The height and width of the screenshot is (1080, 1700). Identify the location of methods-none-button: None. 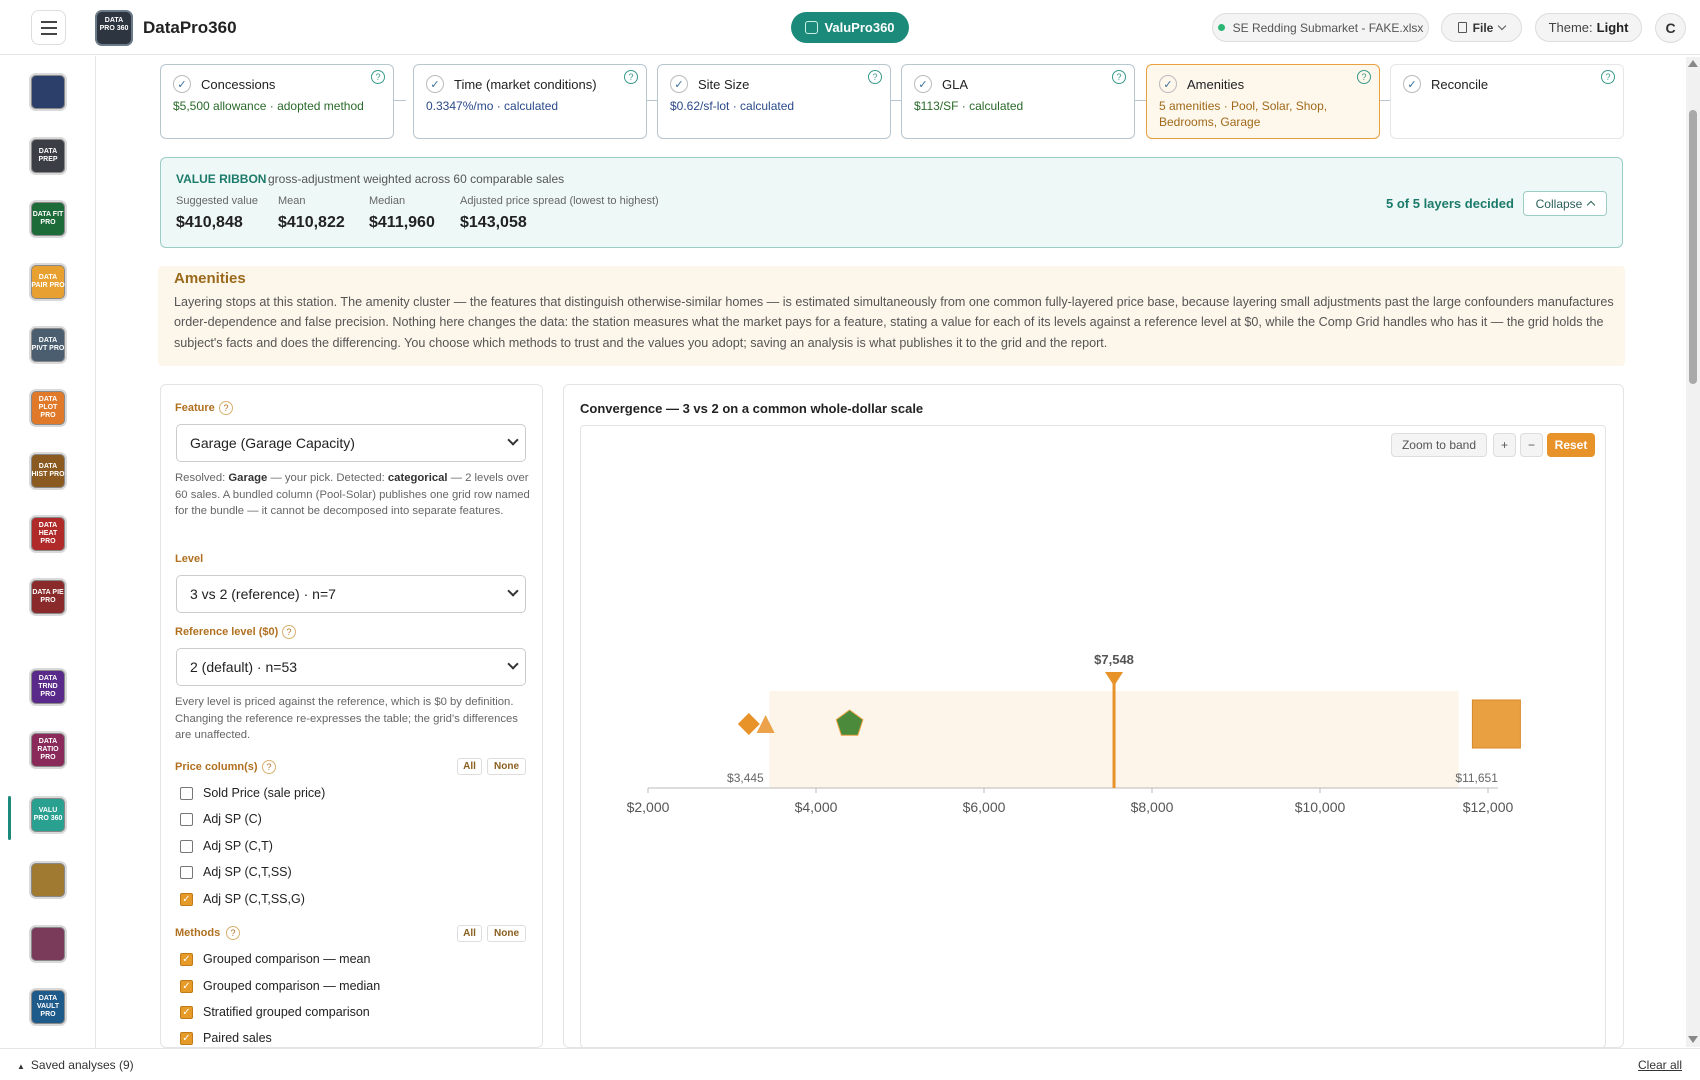
(506, 933).